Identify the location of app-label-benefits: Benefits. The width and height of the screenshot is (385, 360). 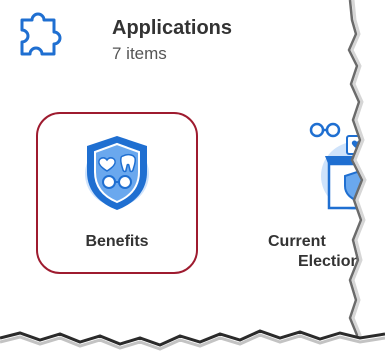
(117, 241).